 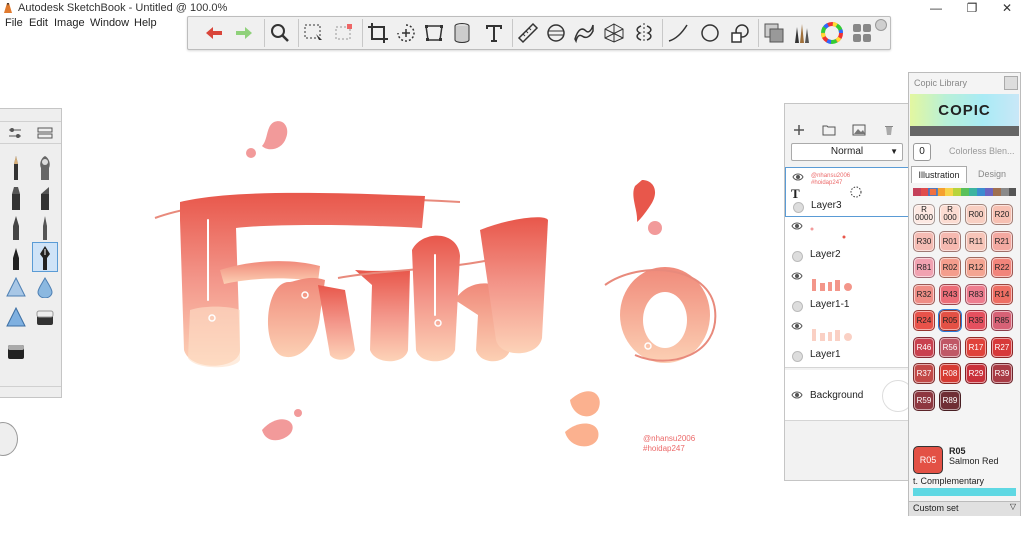 I want to click on menu-help: Help, so click(x=145, y=23).